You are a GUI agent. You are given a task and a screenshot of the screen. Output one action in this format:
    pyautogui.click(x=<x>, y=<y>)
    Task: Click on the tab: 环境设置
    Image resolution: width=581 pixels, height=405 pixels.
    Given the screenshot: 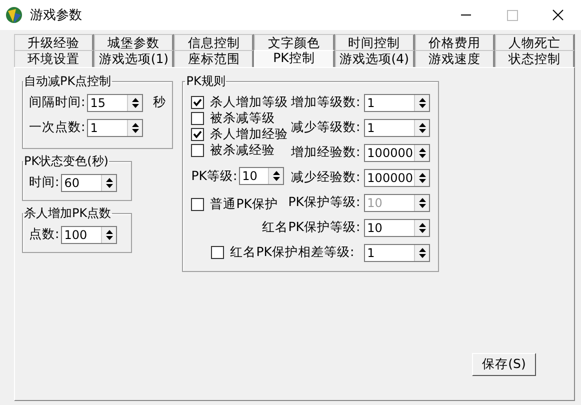 What is the action you would take?
    pyautogui.click(x=54, y=58)
    